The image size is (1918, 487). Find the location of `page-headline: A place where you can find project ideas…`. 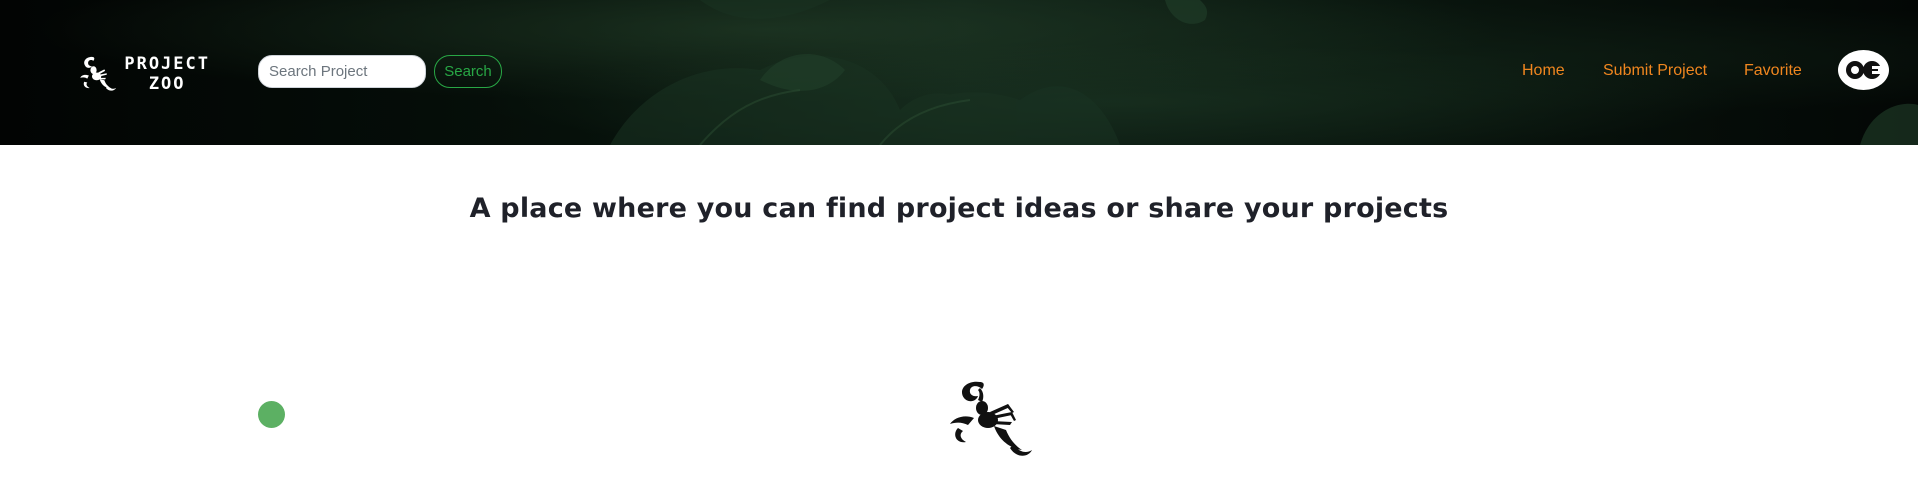

page-headline: A place where you can find project ideas… is located at coordinates (959, 208).